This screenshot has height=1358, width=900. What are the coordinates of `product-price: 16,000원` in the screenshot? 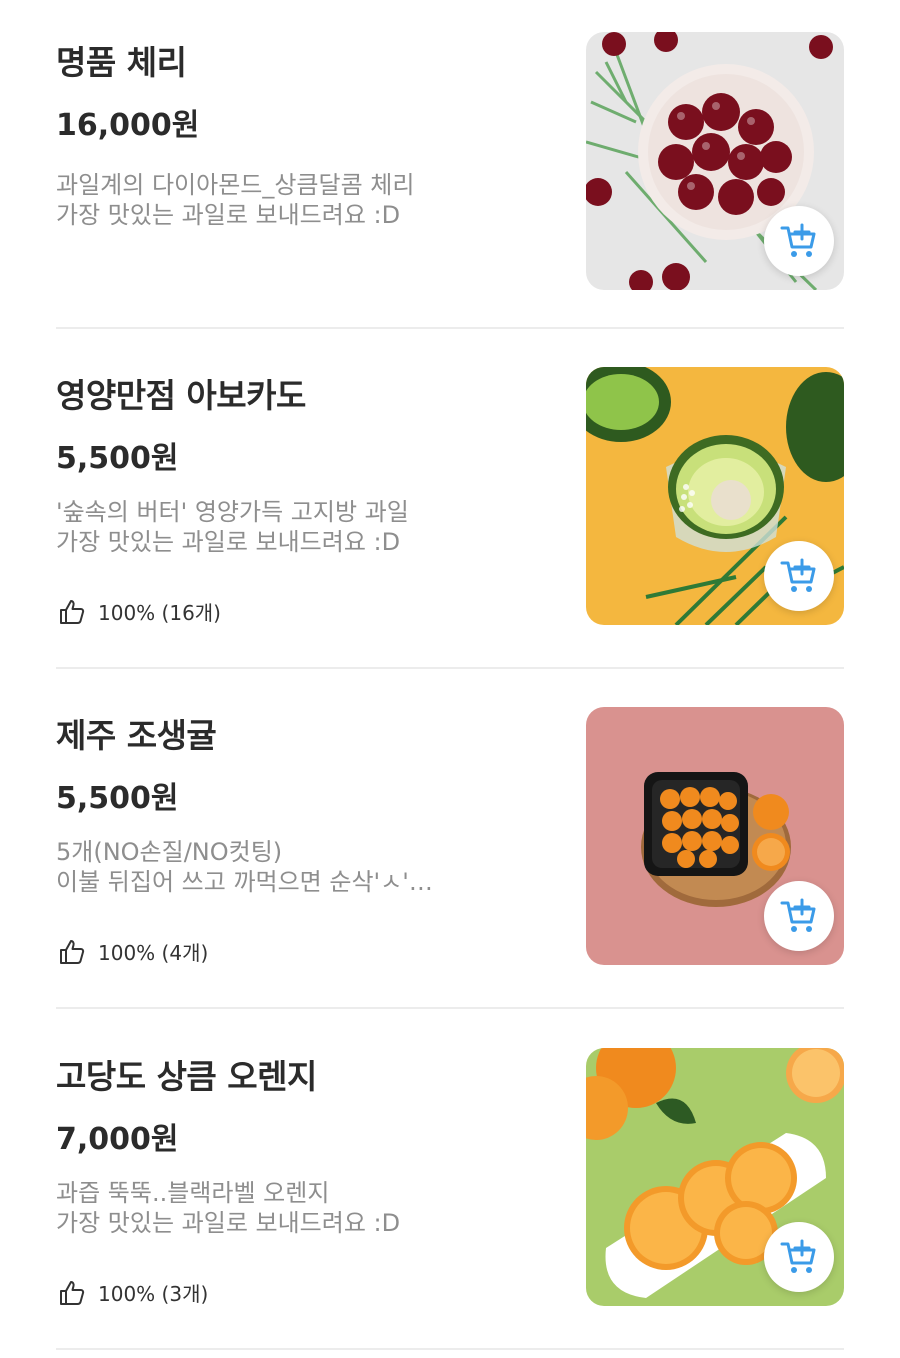 It's located at (128, 125).